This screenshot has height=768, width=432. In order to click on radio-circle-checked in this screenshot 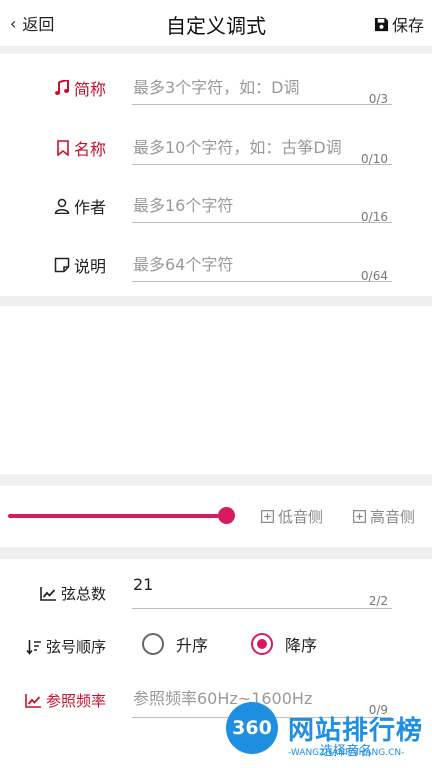, I will do `click(262, 644)`.